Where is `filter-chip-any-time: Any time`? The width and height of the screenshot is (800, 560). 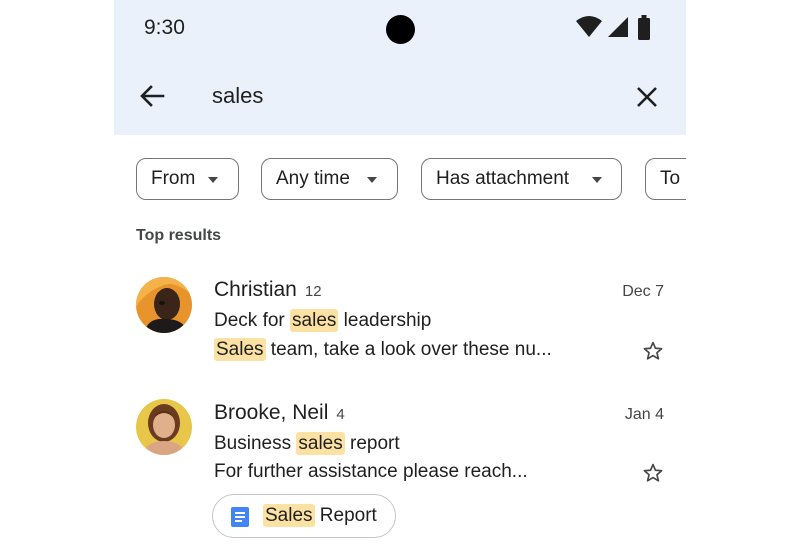 filter-chip-any-time: Any time is located at coordinates (329, 179).